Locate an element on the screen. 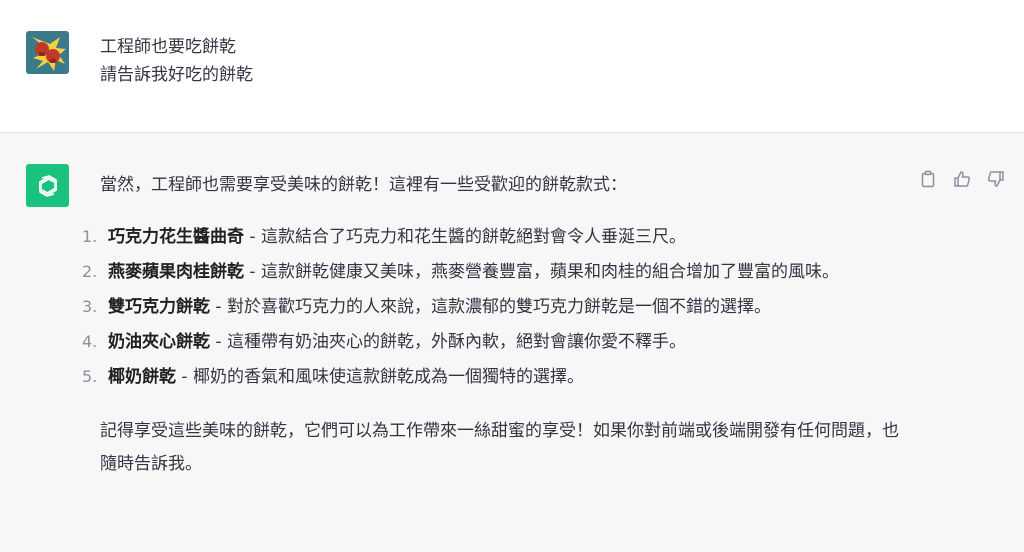 The image size is (1024, 552). list-number: 5. is located at coordinates (90, 376).